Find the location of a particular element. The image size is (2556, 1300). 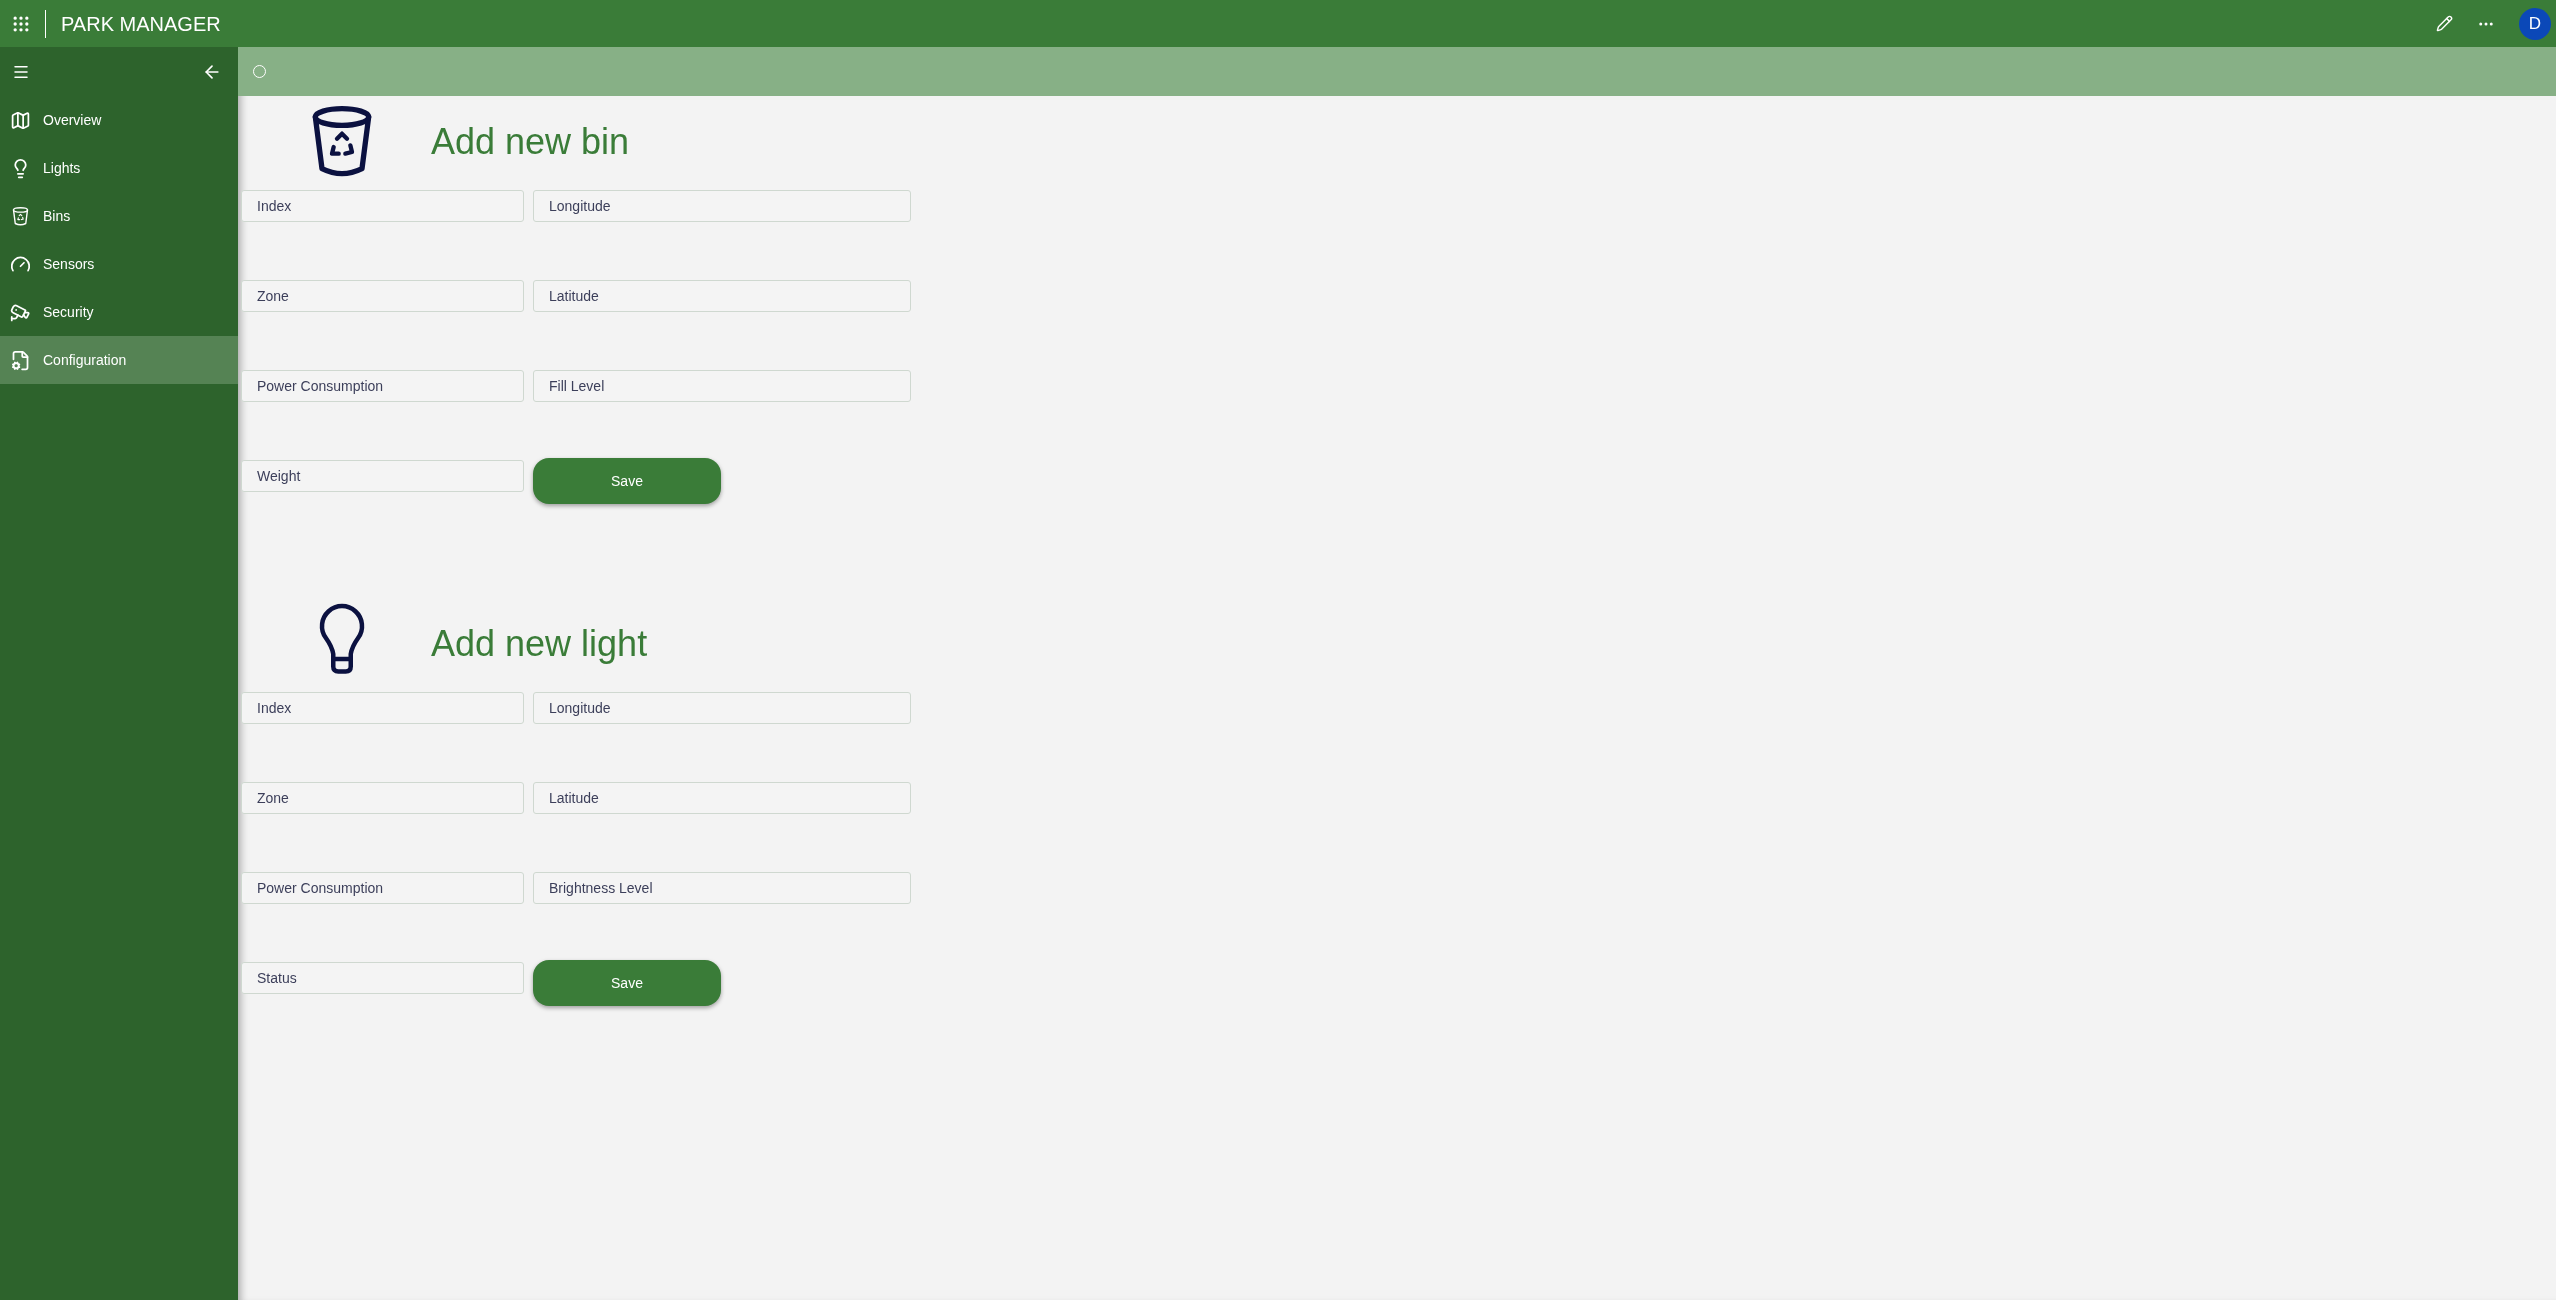

input-field: Fill Level is located at coordinates (722, 386).